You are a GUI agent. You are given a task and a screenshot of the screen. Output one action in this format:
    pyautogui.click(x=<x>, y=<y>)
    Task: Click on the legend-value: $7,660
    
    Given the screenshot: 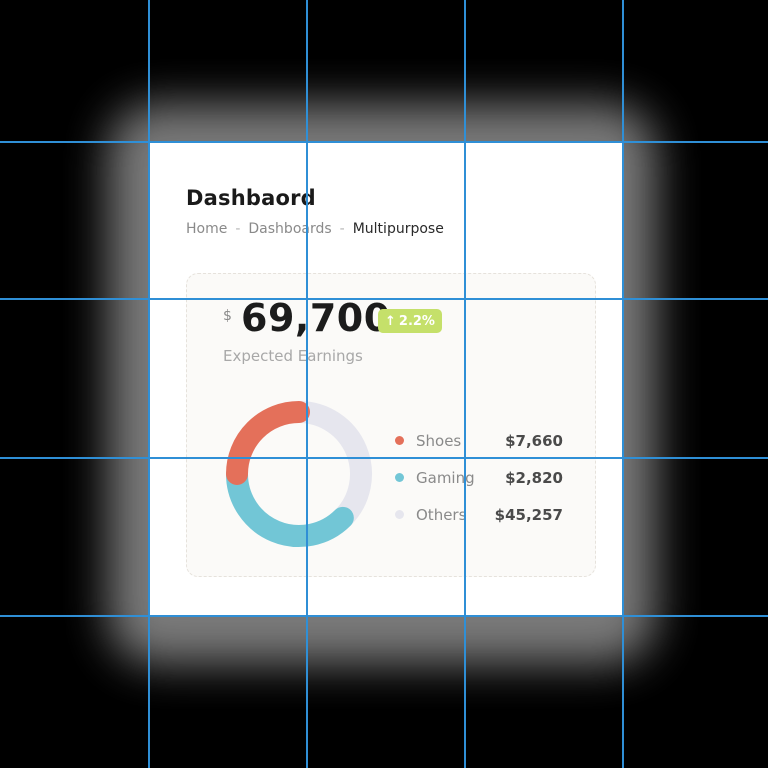 What is the action you would take?
    pyautogui.click(x=534, y=440)
    